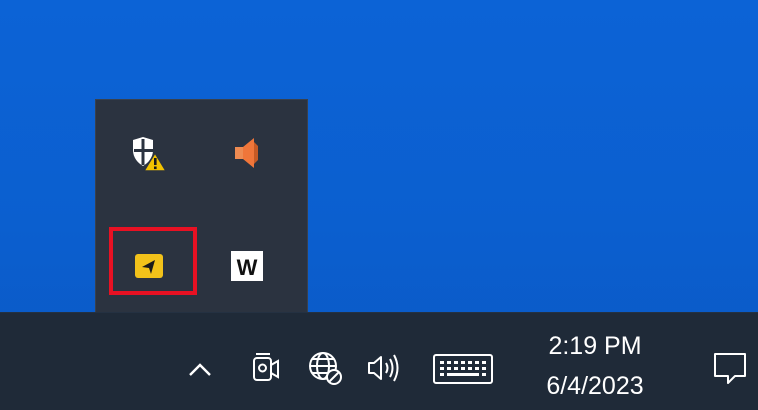 This screenshot has height=410, width=758. Describe the element at coordinates (595, 386) in the screenshot. I see `clock-date: 6/4/2023` at that location.